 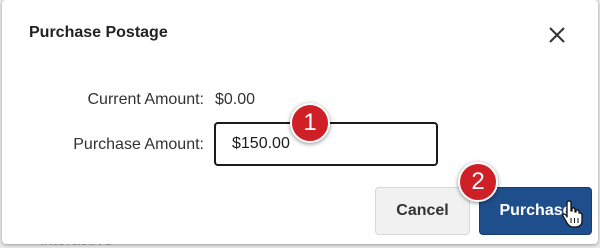 I want to click on header-divider, so click(x=300, y=66).